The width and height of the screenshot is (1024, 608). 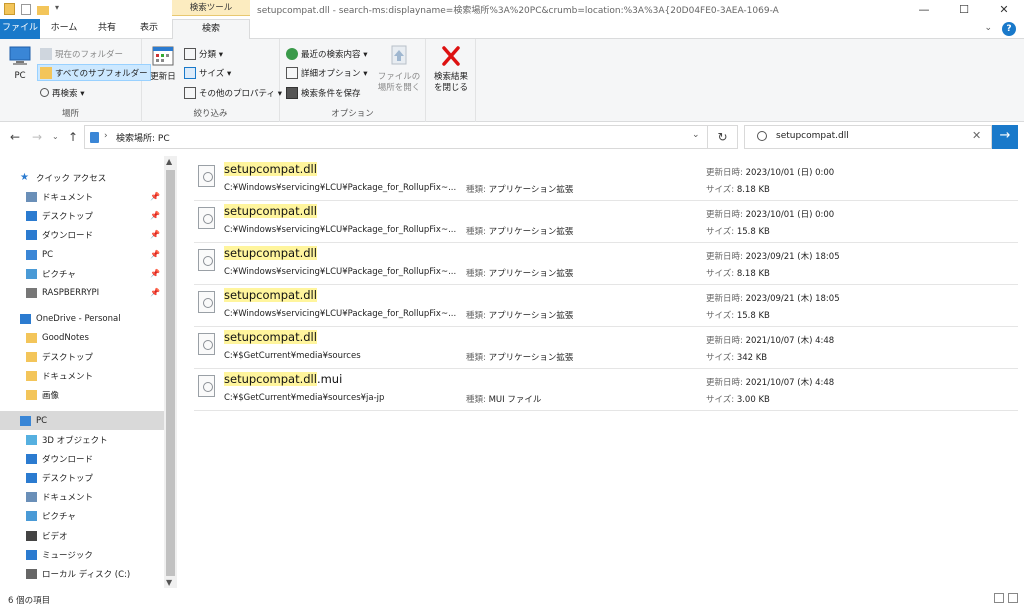 I want to click on details-view-icon, so click(x=999, y=598).